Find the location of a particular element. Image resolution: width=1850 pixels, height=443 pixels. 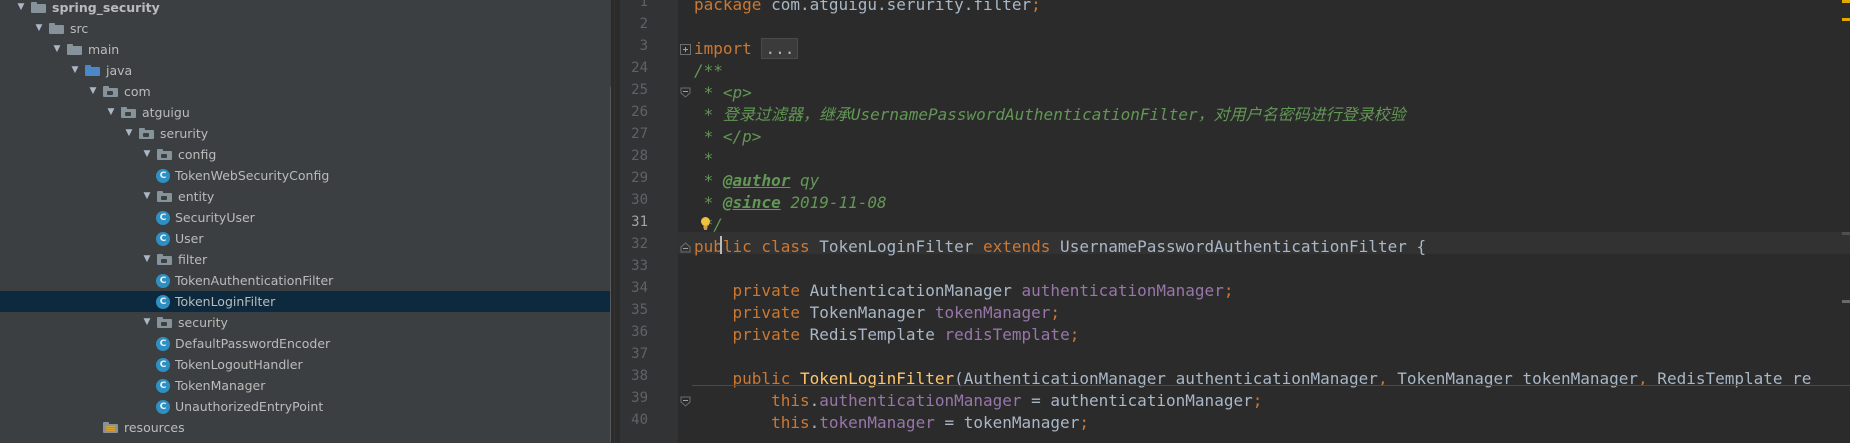

tree-item-label: entity is located at coordinates (196, 196).